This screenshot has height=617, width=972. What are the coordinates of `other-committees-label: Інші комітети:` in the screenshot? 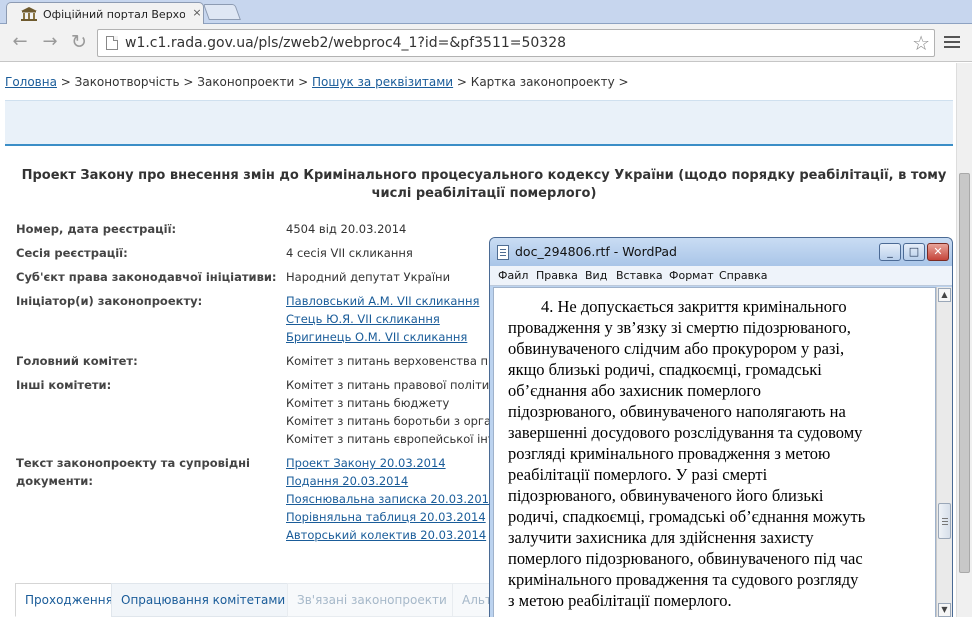 It's located at (64, 385).